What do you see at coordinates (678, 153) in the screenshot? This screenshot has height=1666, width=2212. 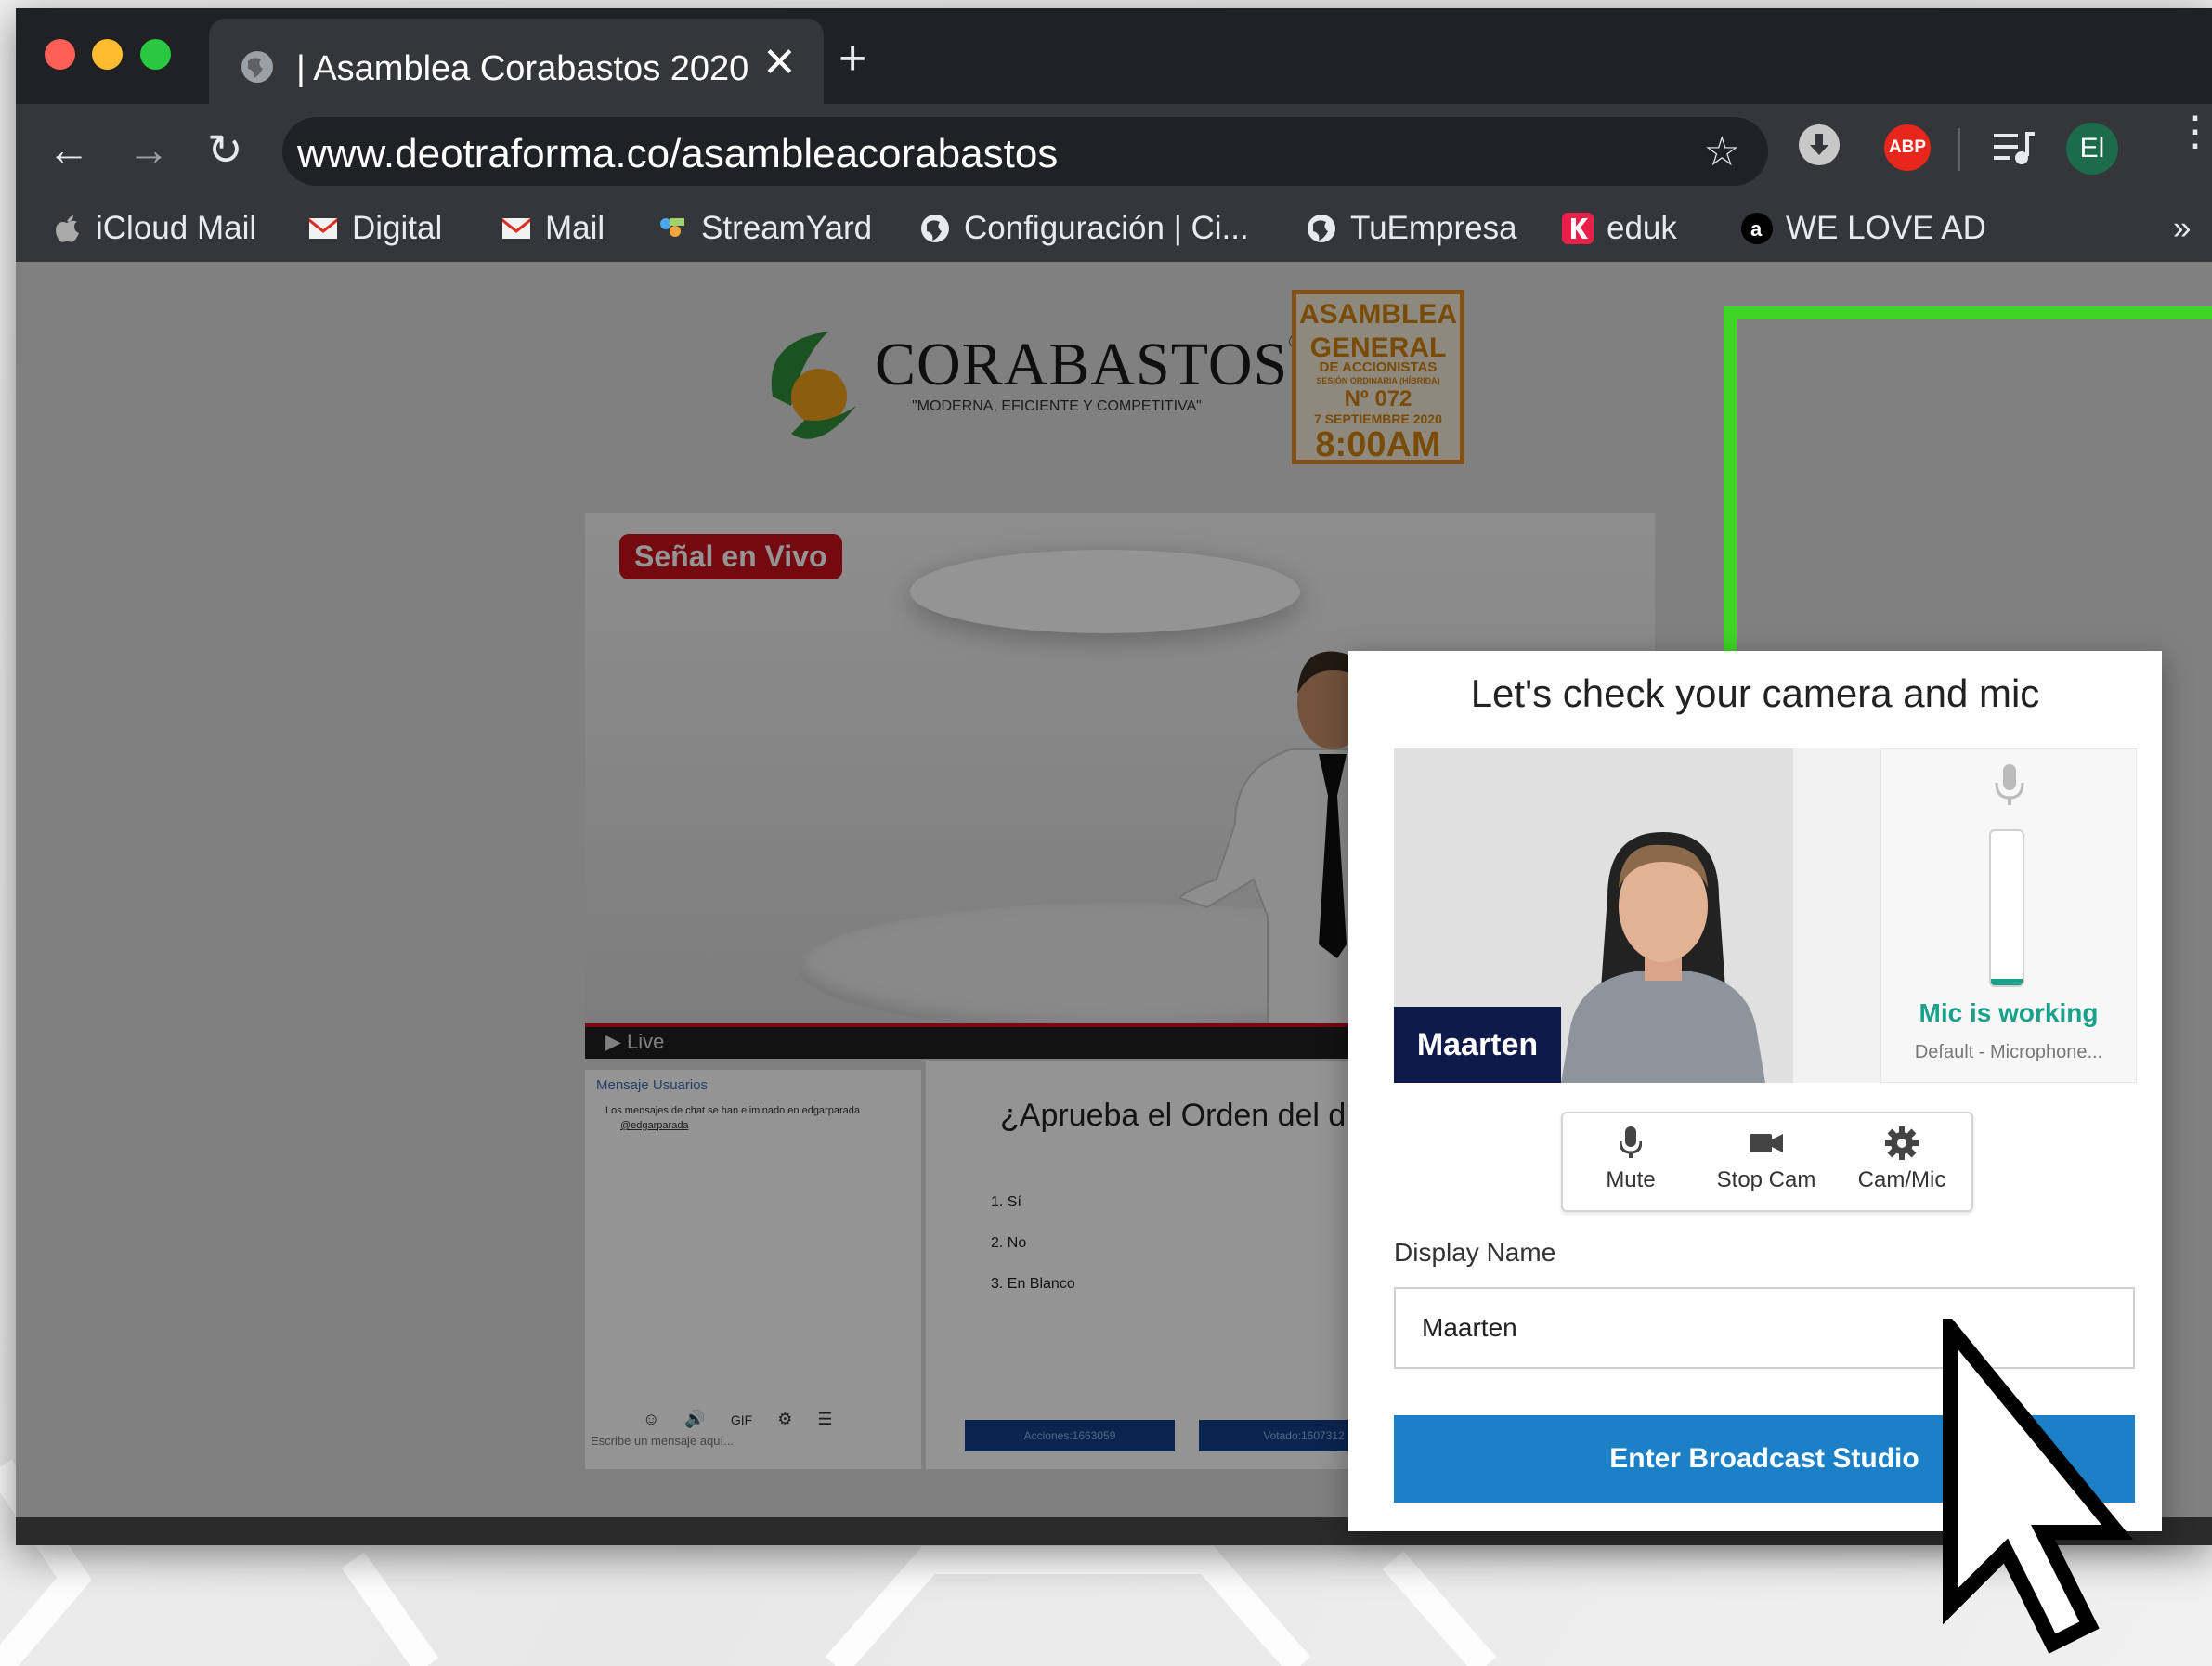 I see `address-bar-url: www.deotraforma.co/asambleacorabastos` at bounding box center [678, 153].